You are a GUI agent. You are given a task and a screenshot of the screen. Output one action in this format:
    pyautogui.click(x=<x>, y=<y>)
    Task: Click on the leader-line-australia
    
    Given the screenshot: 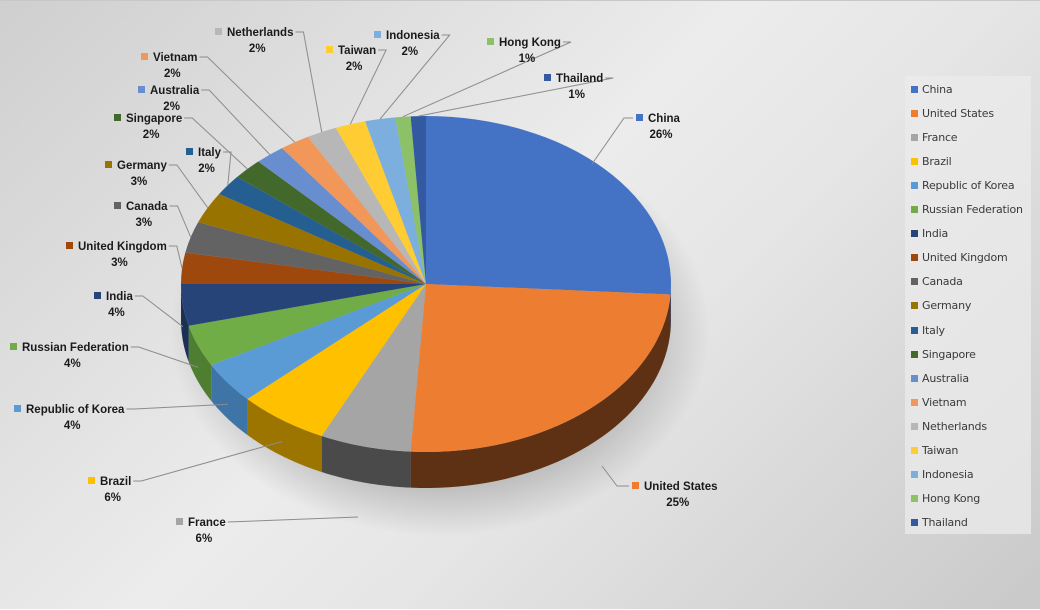 What is the action you would take?
    pyautogui.click(x=235, y=122)
    